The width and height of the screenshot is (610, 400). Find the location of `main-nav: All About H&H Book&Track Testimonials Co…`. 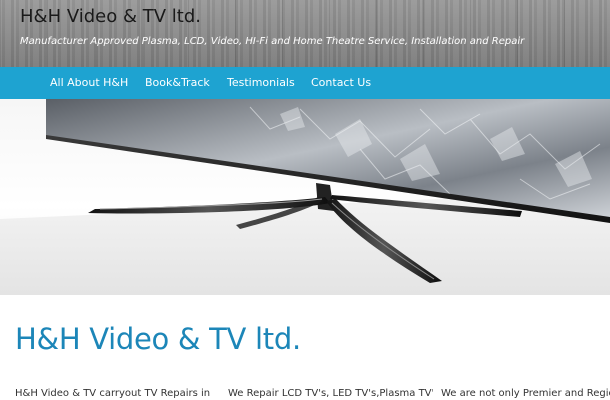

main-nav: All About H&H Book&Track Testimonials Co… is located at coordinates (305, 83).